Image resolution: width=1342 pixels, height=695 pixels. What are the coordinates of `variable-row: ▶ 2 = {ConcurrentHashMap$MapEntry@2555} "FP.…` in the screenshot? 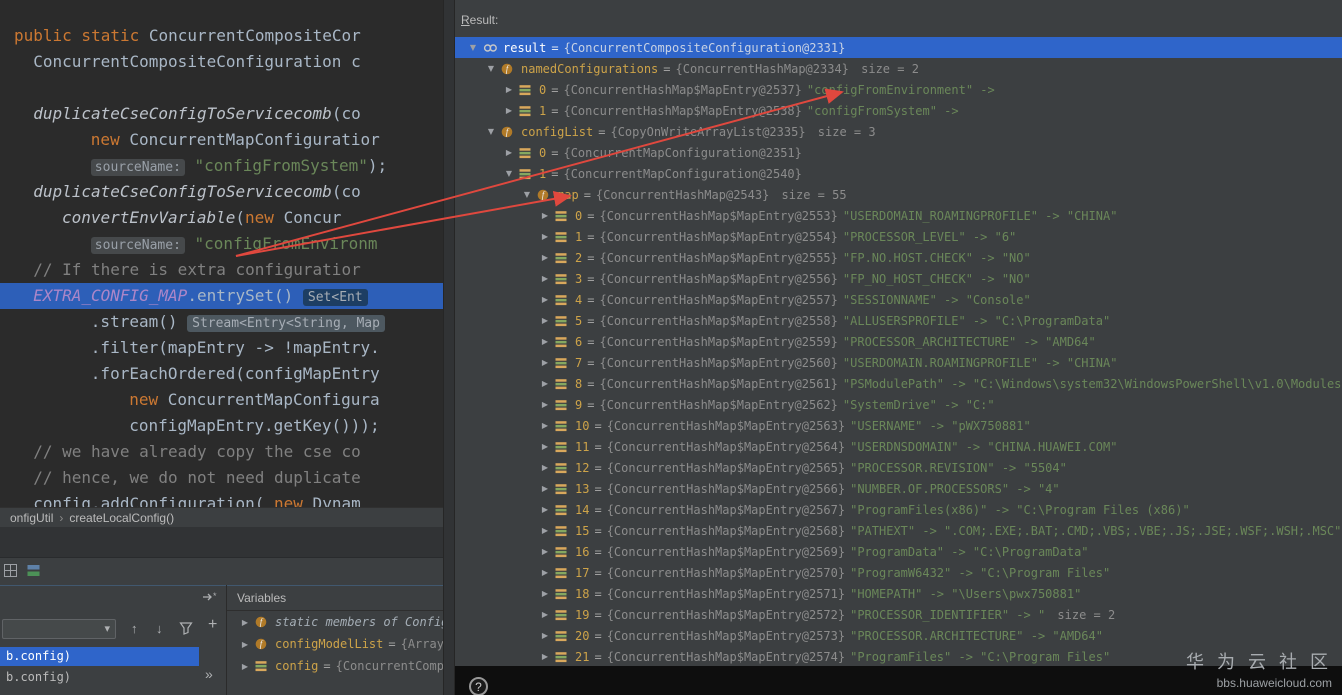 It's located at (898, 257).